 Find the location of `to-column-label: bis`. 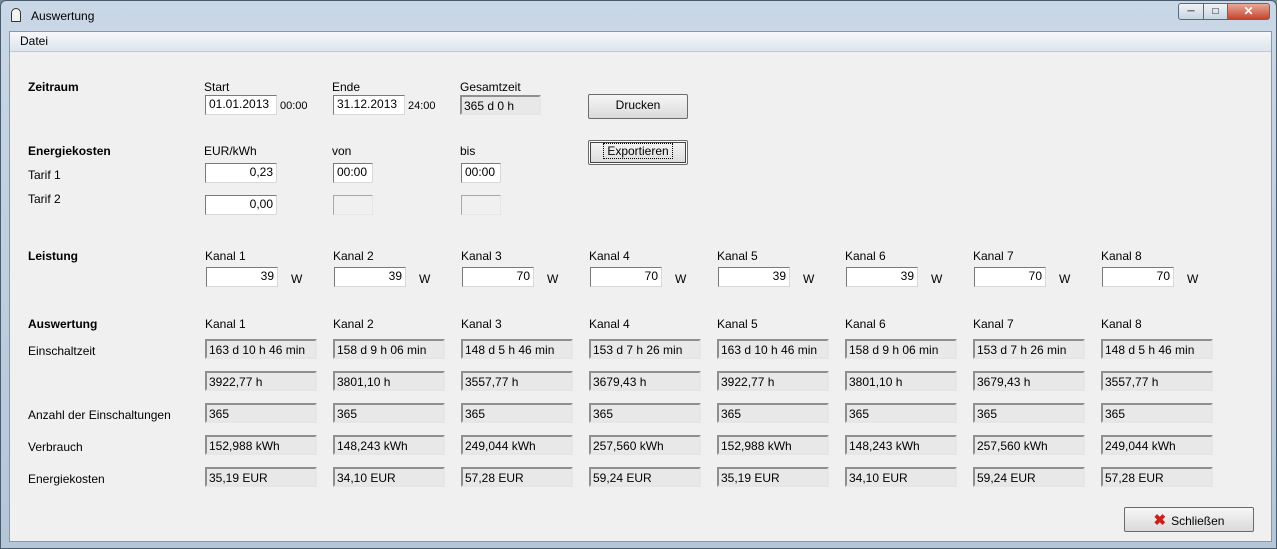

to-column-label: bis is located at coordinates (468, 151).